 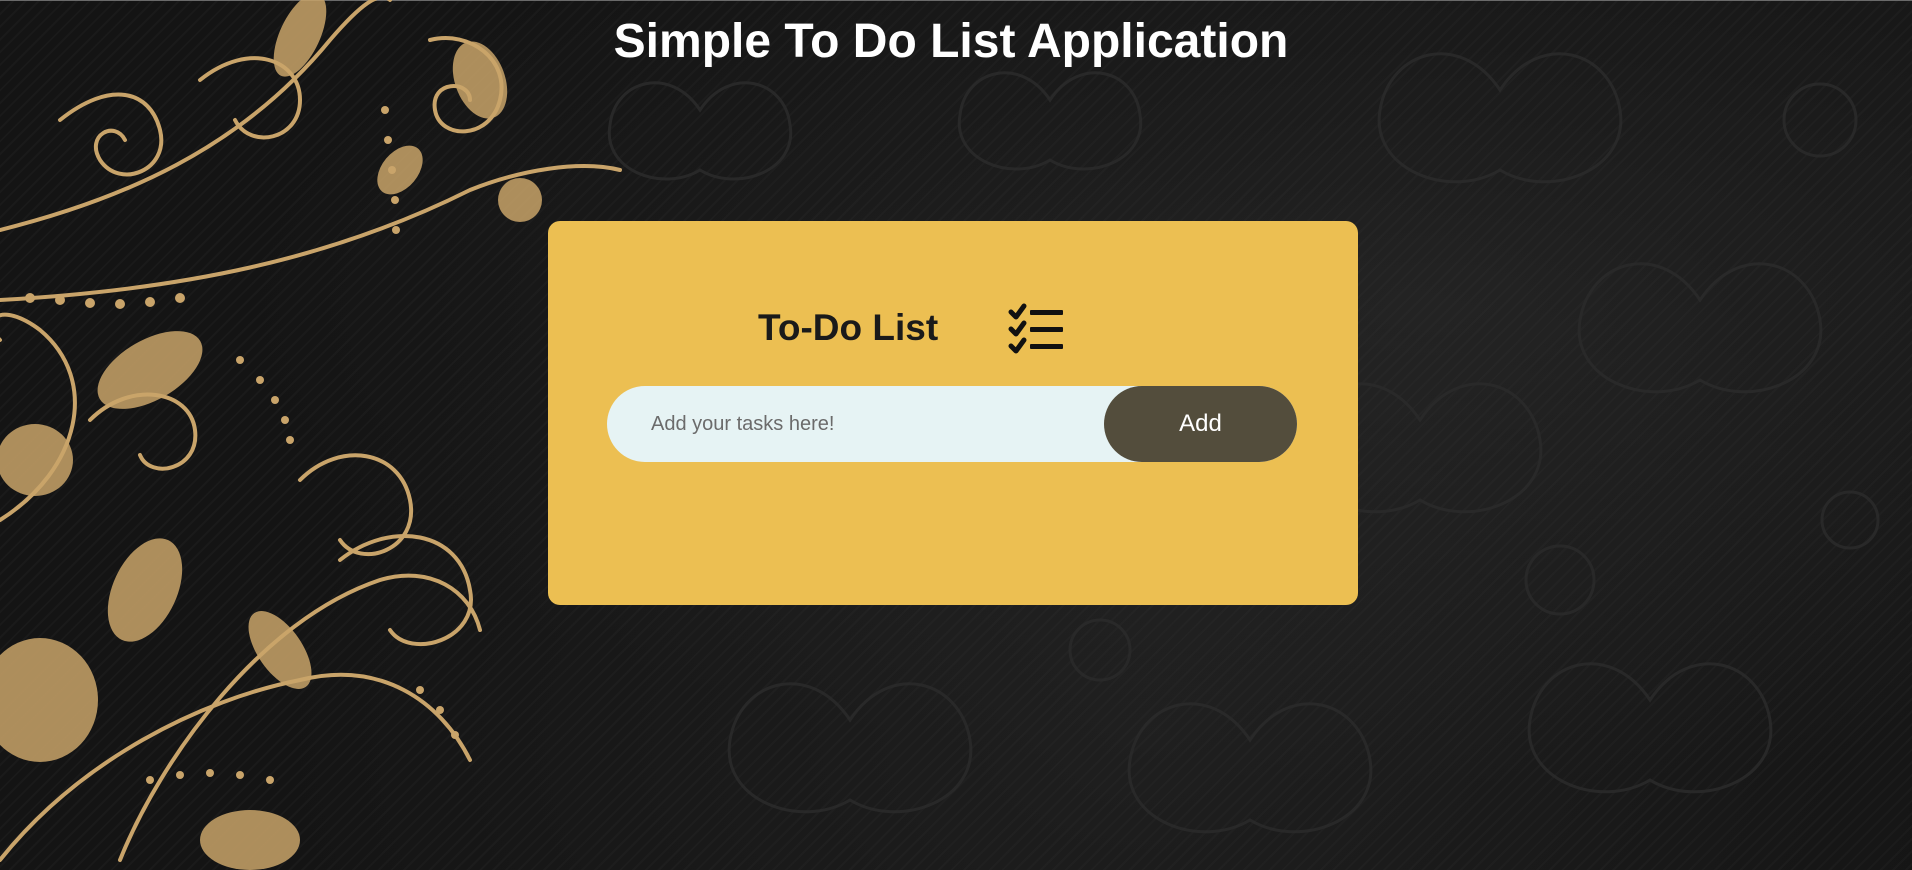 I want to click on add-button: Add, so click(x=1200, y=424).